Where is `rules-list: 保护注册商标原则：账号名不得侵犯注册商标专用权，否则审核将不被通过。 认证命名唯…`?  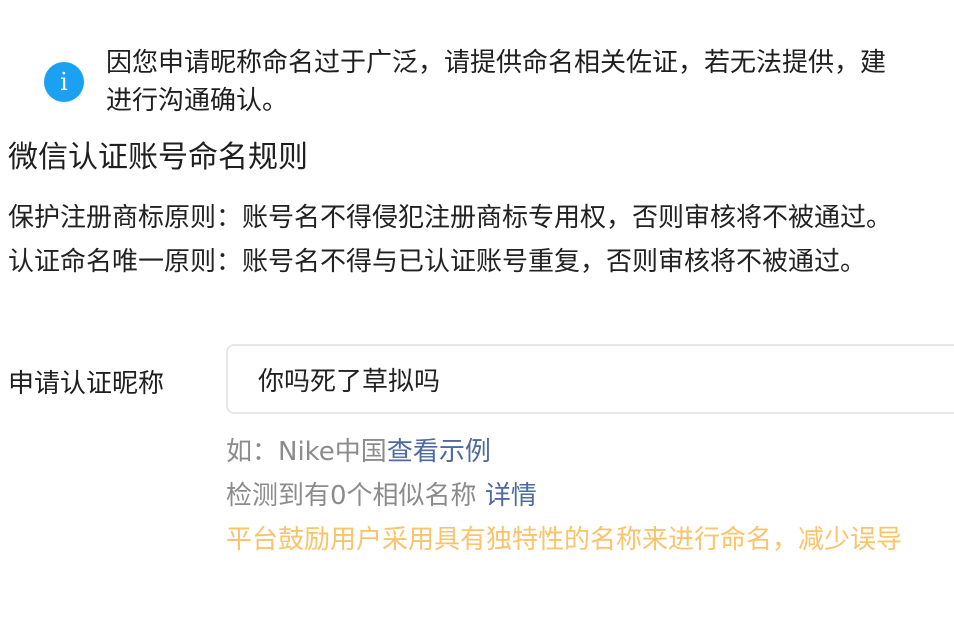
rules-list: 保护注册商标原则：账号名不得侵犯注册商标专用权，否则审核将不被通过。 认证命名唯… is located at coordinates (450, 240).